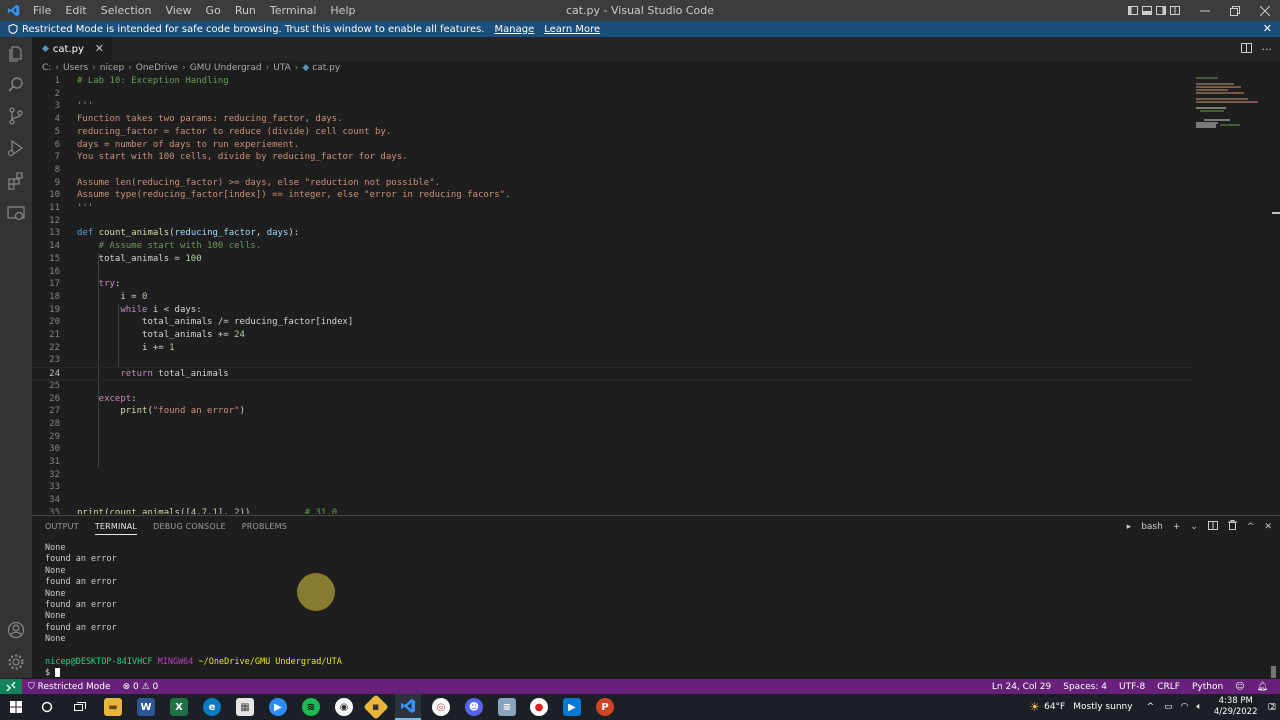  What do you see at coordinates (1199, 526) in the screenshot?
I see `panel-actions: ▸ bash + ⌄ ^ ✕` at bounding box center [1199, 526].